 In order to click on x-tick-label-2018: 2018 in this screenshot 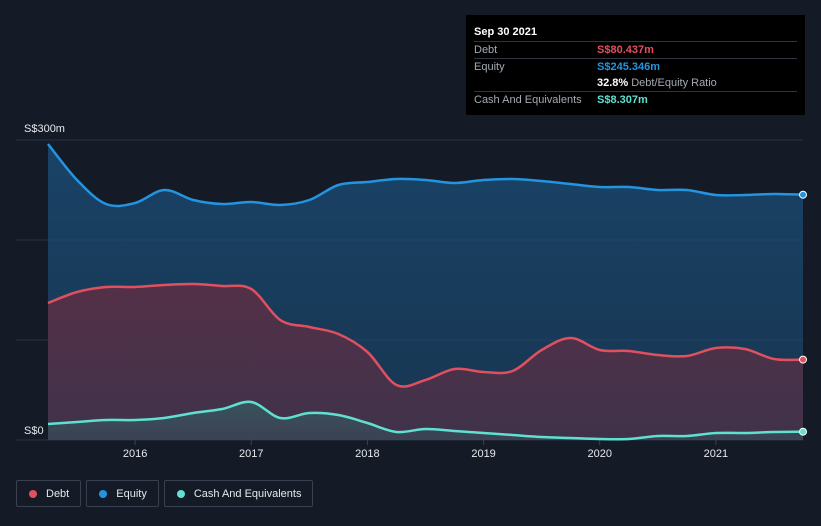, I will do `click(367, 454)`.